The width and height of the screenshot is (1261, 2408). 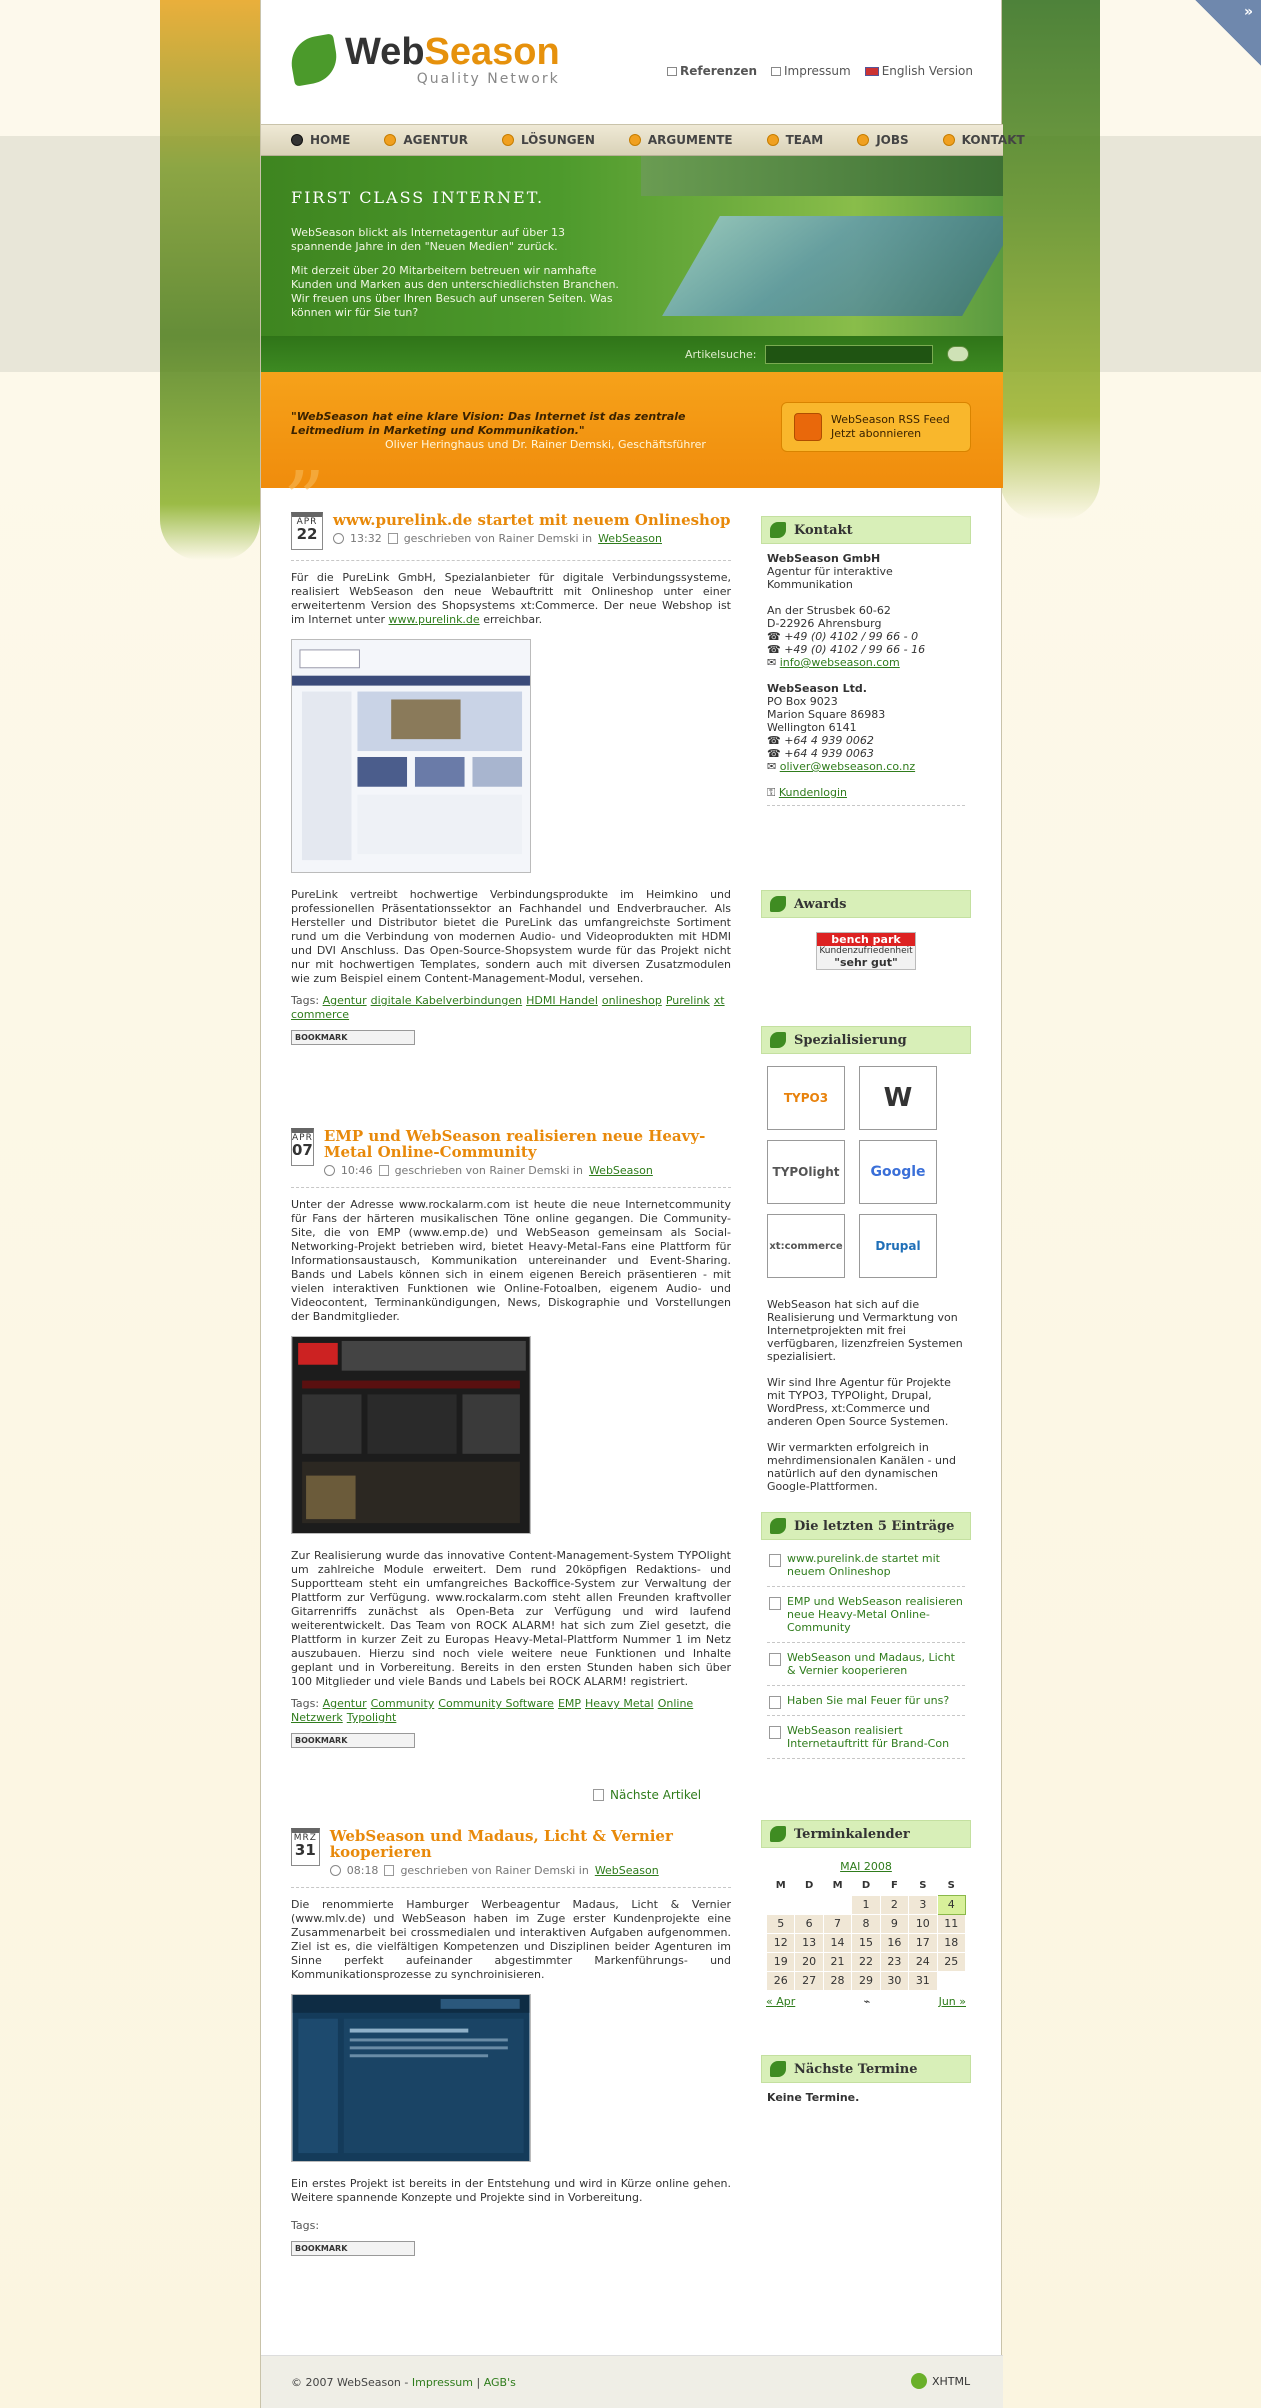 What do you see at coordinates (847, 766) in the screenshot?
I see `email-link: oliver@webseason.co.nz` at bounding box center [847, 766].